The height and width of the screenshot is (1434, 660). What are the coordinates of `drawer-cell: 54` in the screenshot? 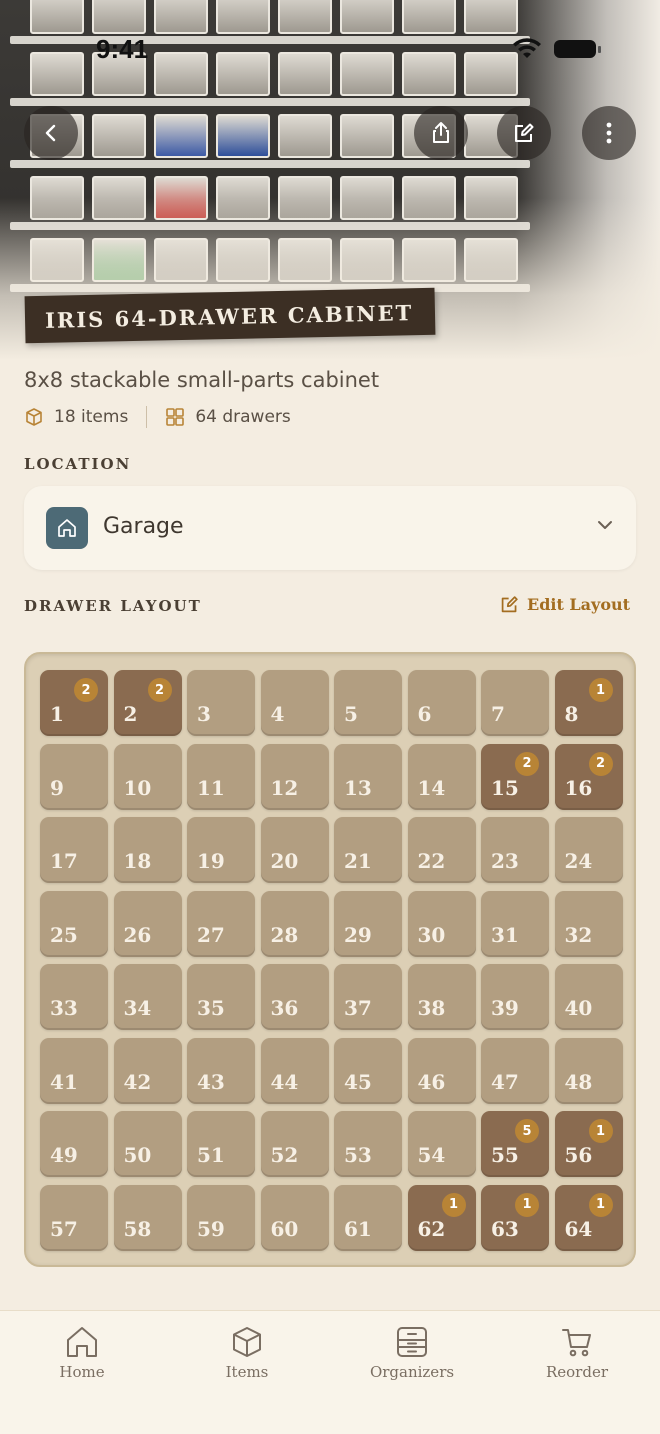 It's located at (441, 1144).